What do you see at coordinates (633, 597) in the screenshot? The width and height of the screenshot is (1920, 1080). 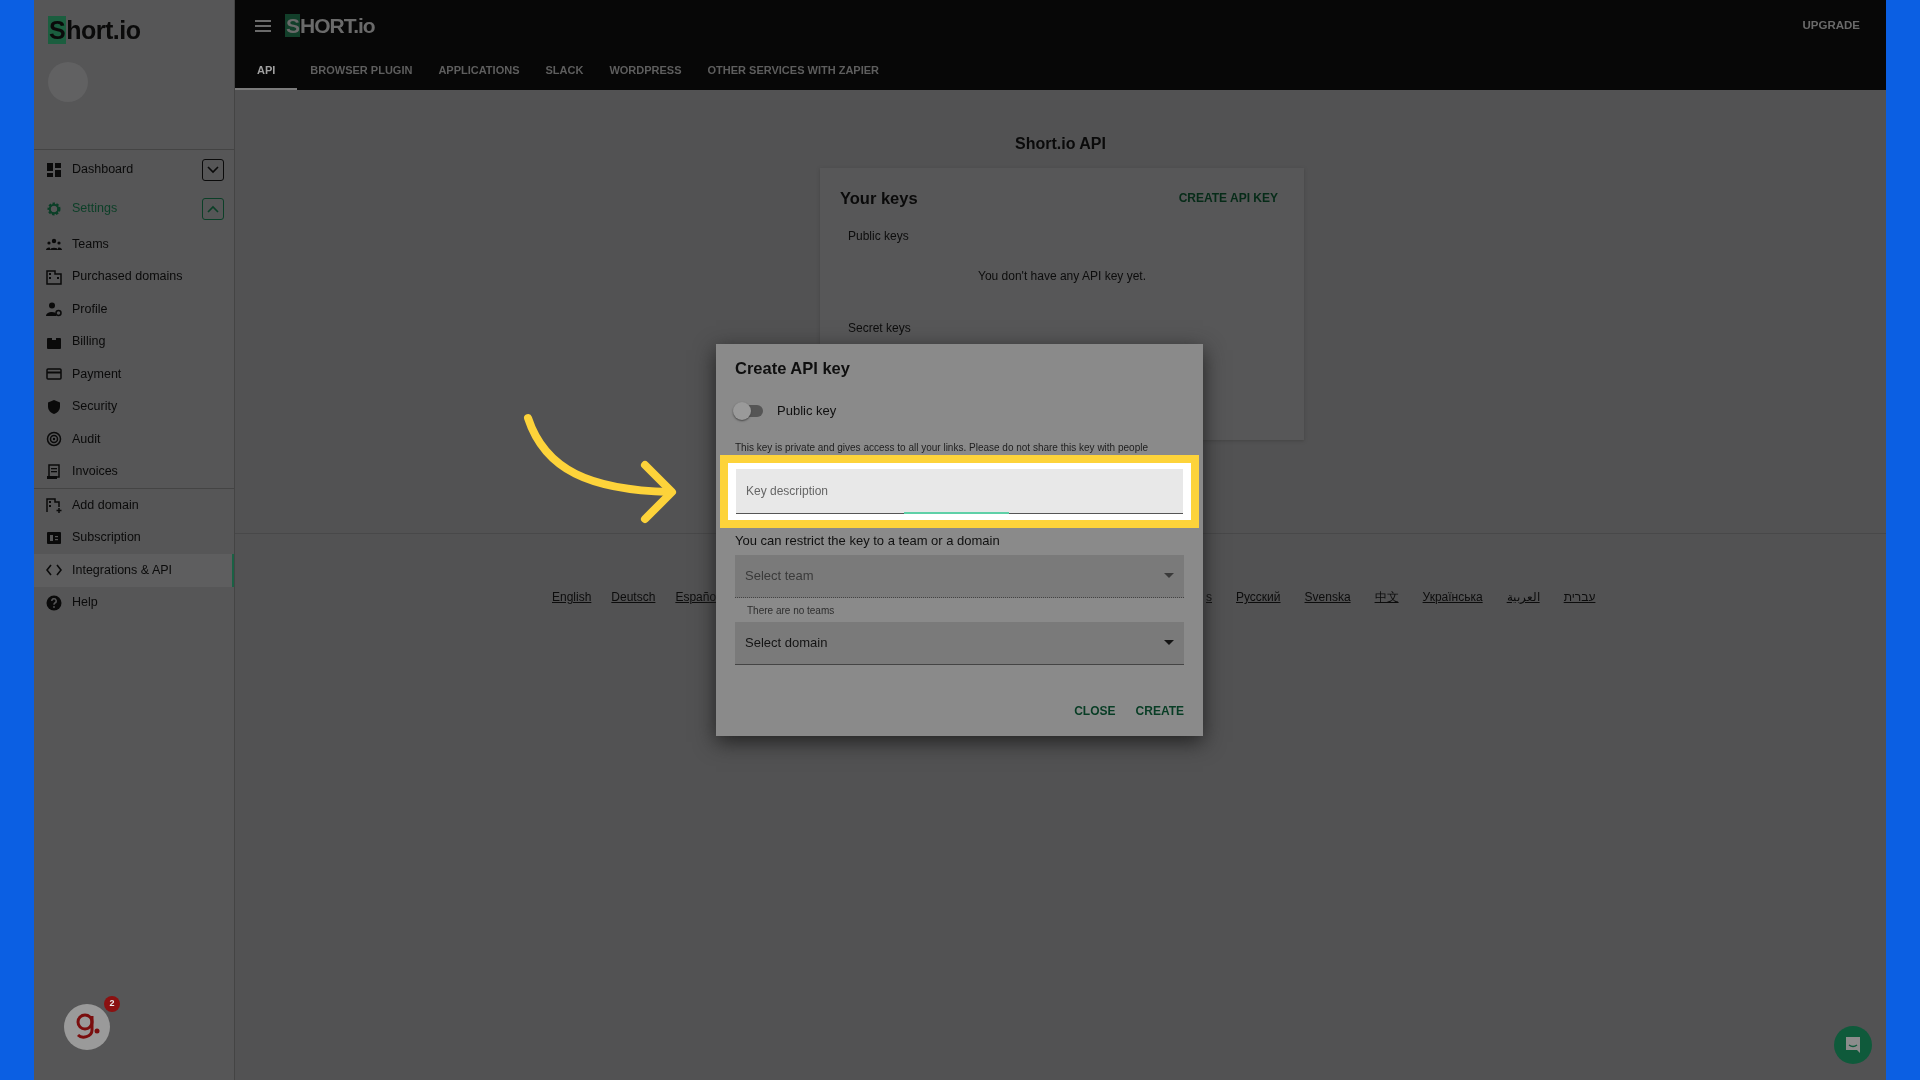 I see `language-link: Deutsch` at bounding box center [633, 597].